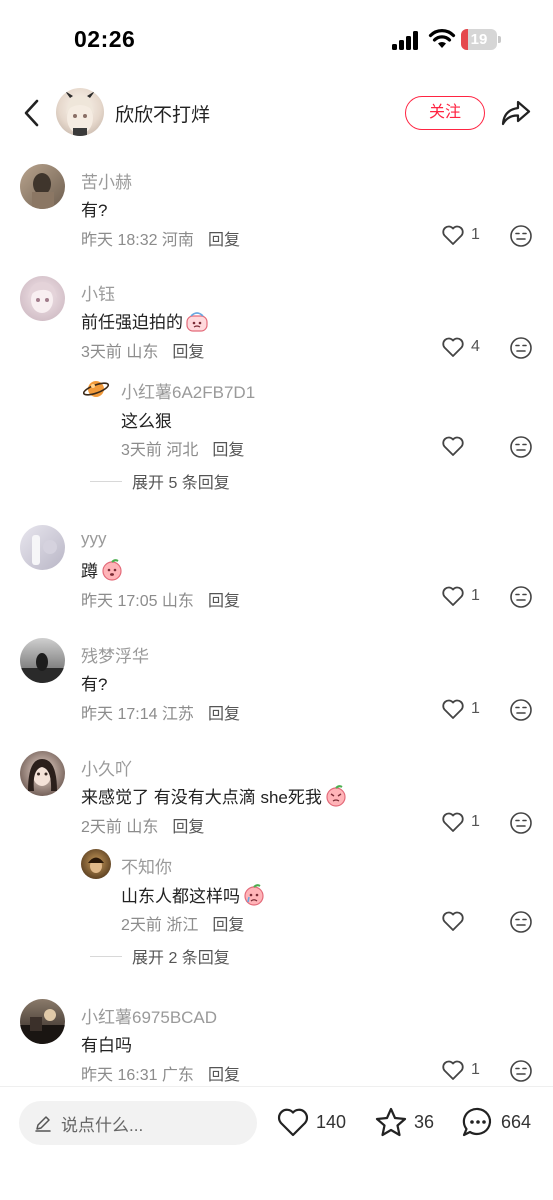 The height and width of the screenshot is (1200, 553). Describe the element at coordinates (331, 1121) in the screenshot. I see `post-like-count: 140` at that location.